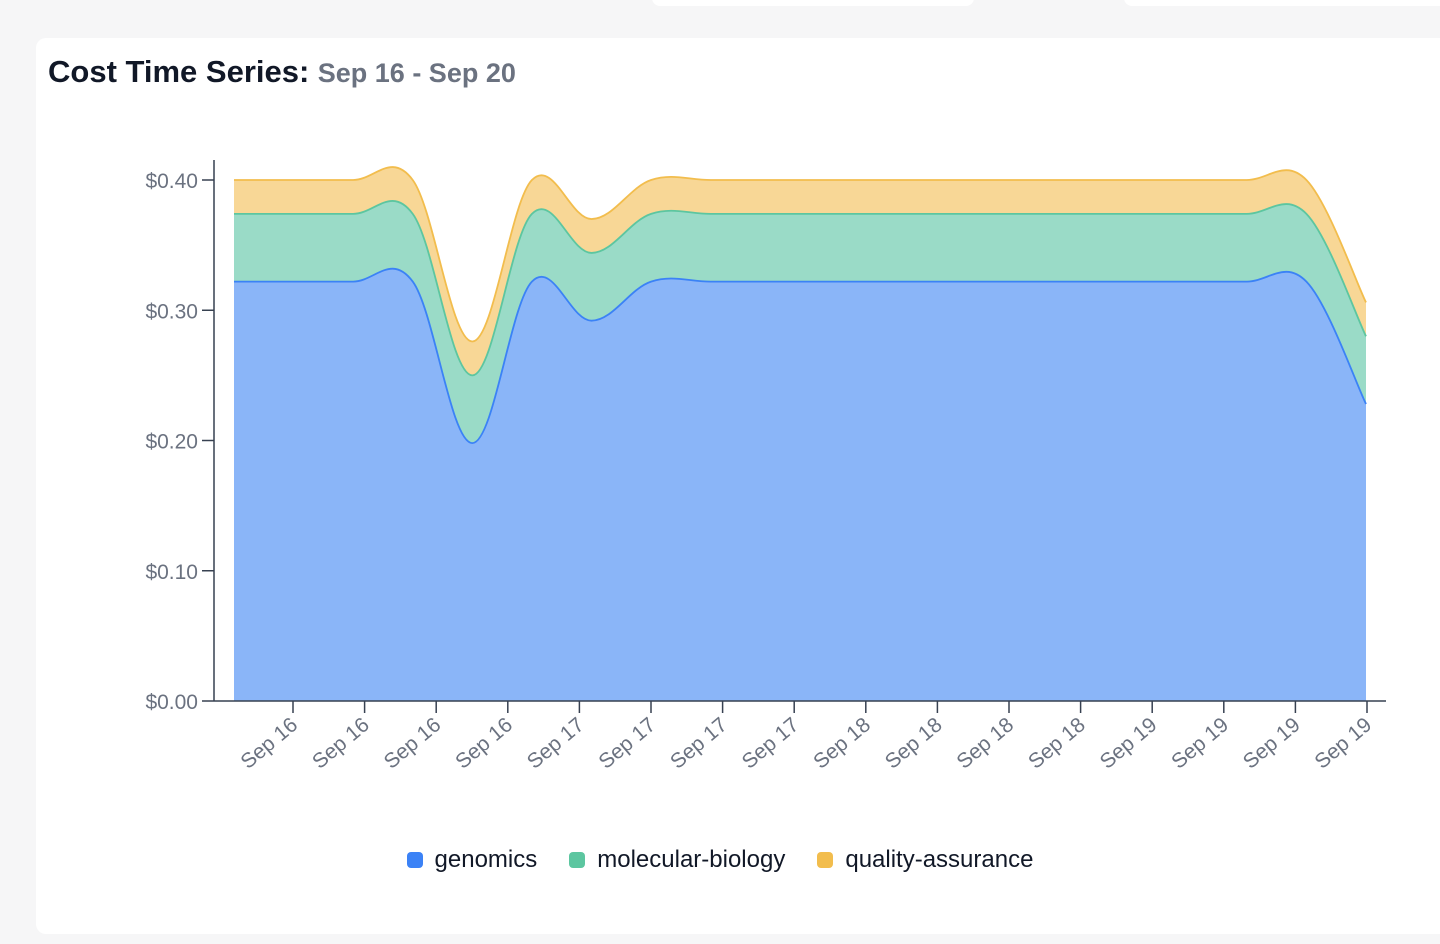 The width and height of the screenshot is (1440, 944). What do you see at coordinates (414, 860) in the screenshot?
I see `legend-swatch-genomics` at bounding box center [414, 860].